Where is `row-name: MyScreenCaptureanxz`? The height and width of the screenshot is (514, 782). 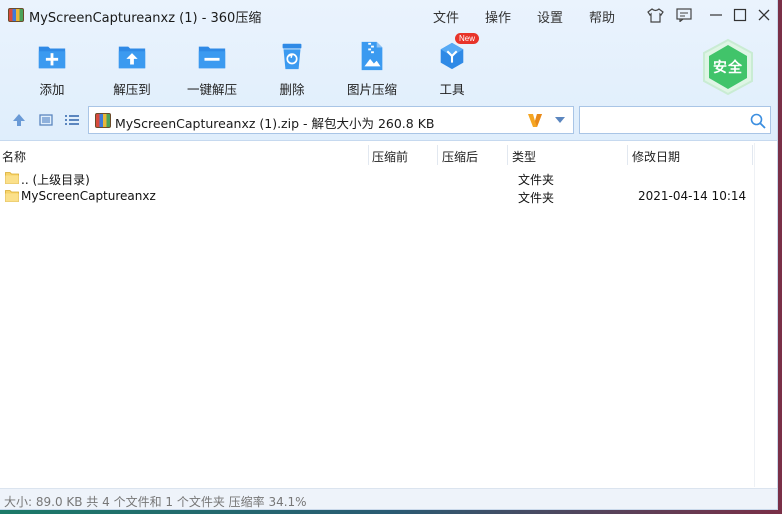
row-name: MyScreenCaptureanxz is located at coordinates (88, 196).